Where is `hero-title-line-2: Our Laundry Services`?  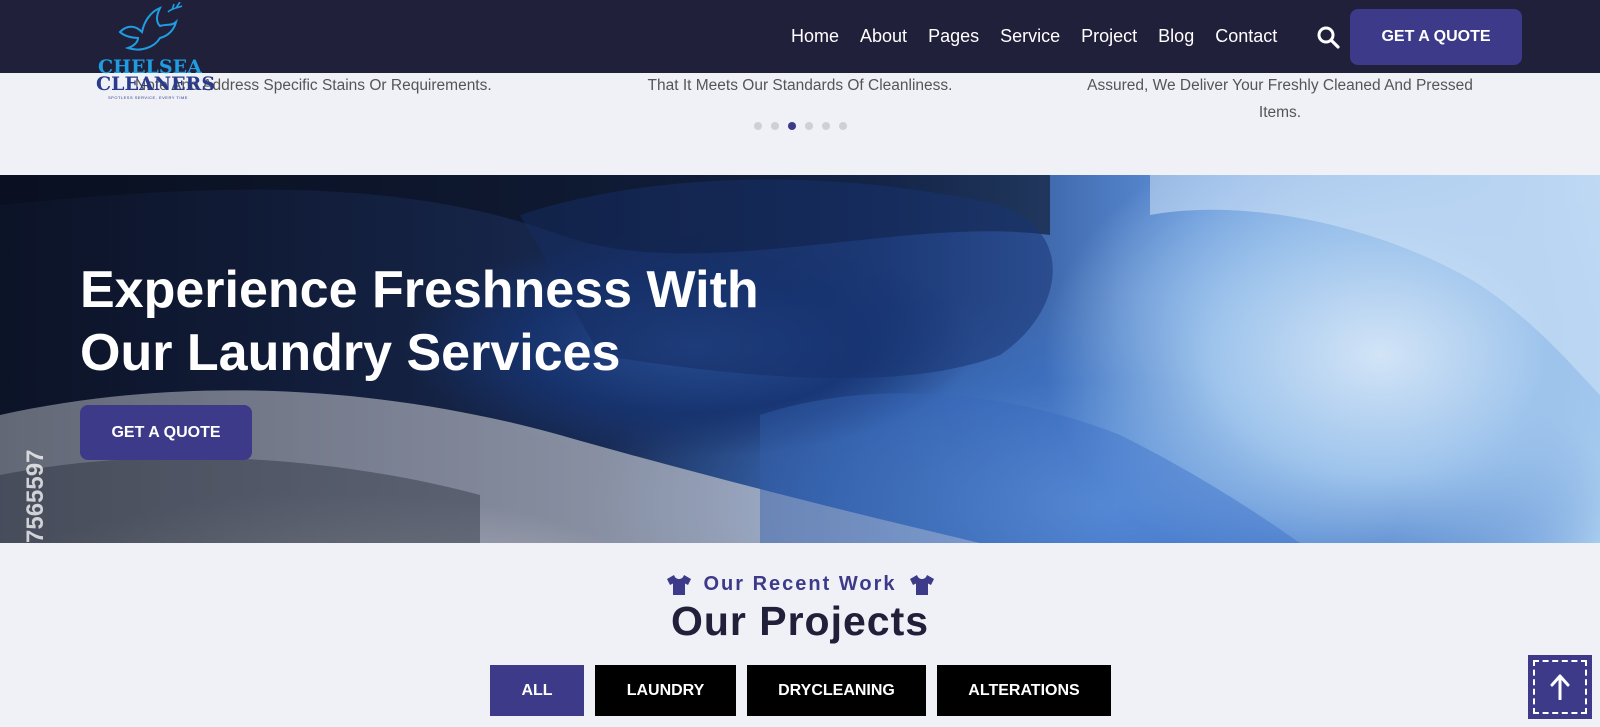 hero-title-line-2: Our Laundry Services is located at coordinates (350, 353).